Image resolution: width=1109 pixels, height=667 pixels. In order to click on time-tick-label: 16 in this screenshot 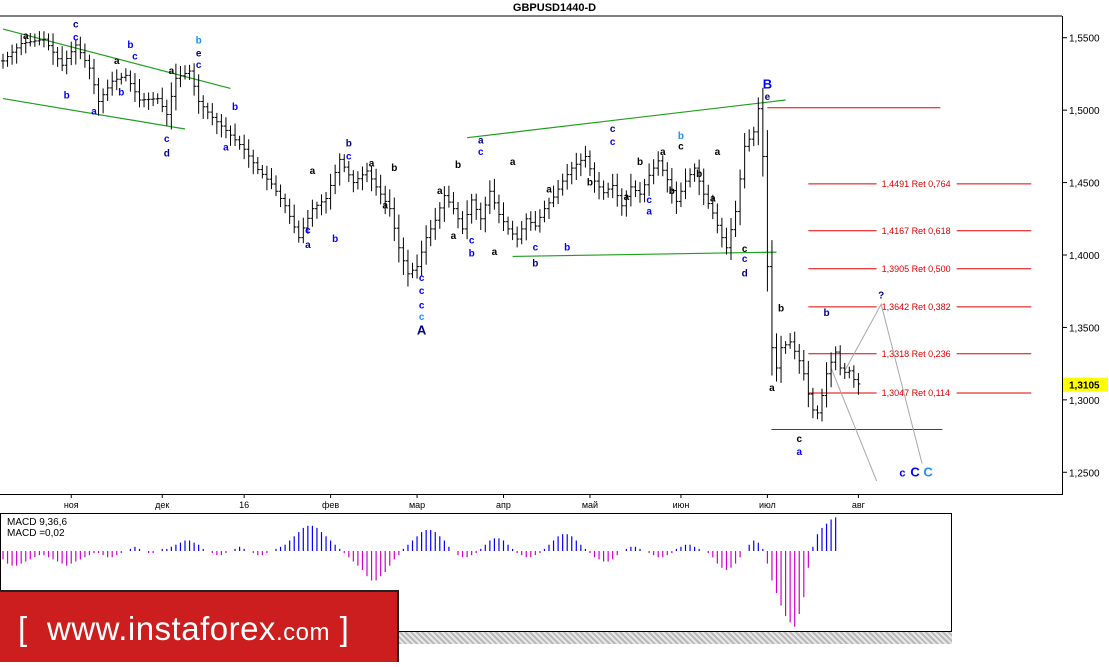, I will do `click(244, 505)`.